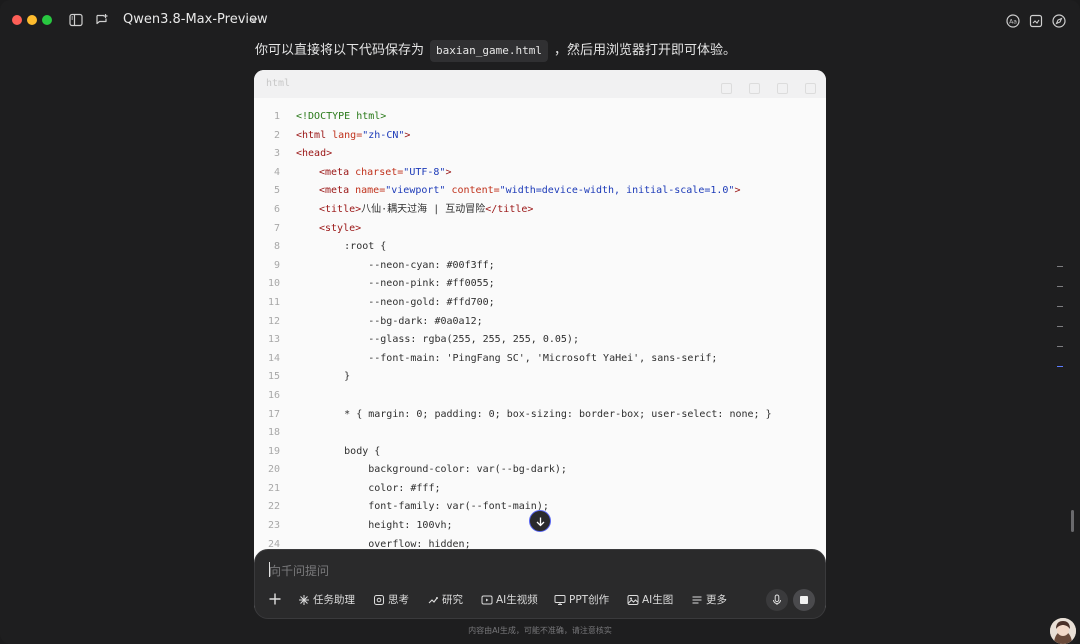  What do you see at coordinates (276, 265) in the screenshot?
I see `line-number: 9` at bounding box center [276, 265].